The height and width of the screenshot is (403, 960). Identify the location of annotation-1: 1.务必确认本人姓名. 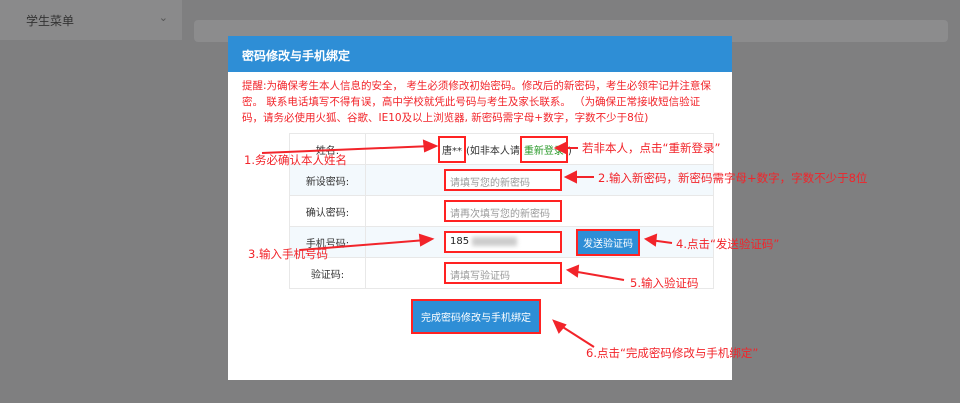
(295, 160).